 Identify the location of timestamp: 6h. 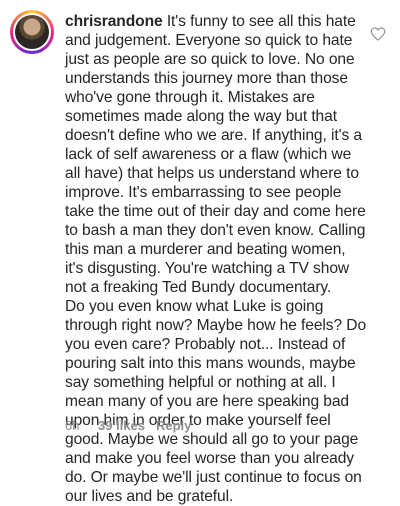
(72, 425).